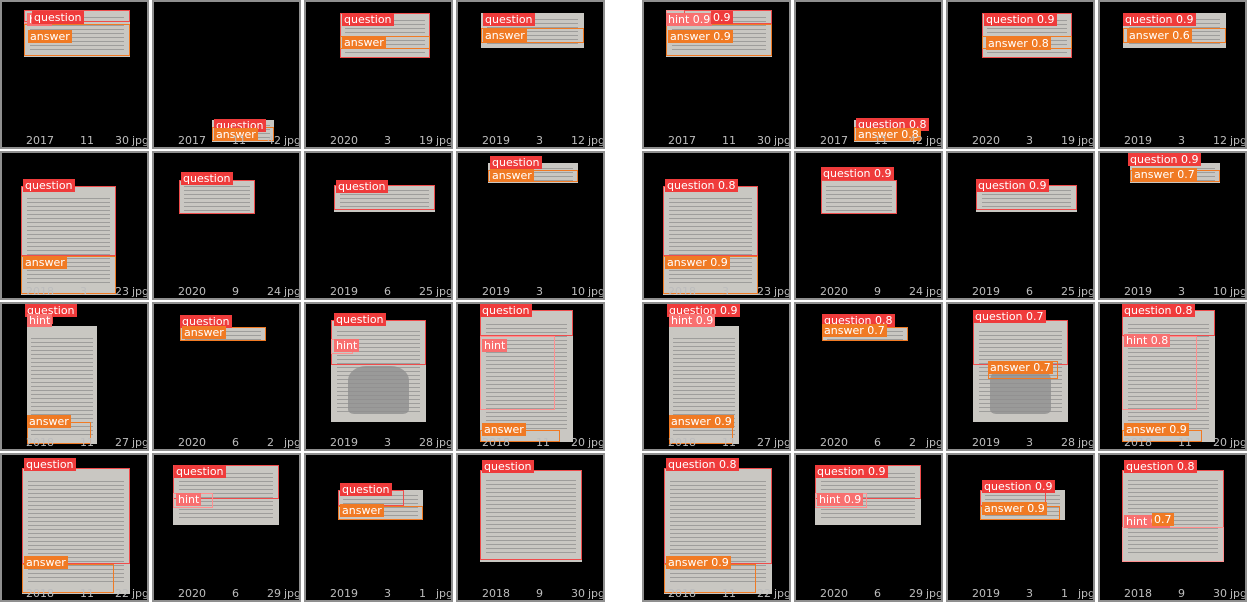 Image resolution: width=1248 pixels, height=605 pixels. What do you see at coordinates (716, 74) in the screenshot?
I see `image-tile: hint 0.90.9 answer 0.9 2017 11 30jpg` at bounding box center [716, 74].